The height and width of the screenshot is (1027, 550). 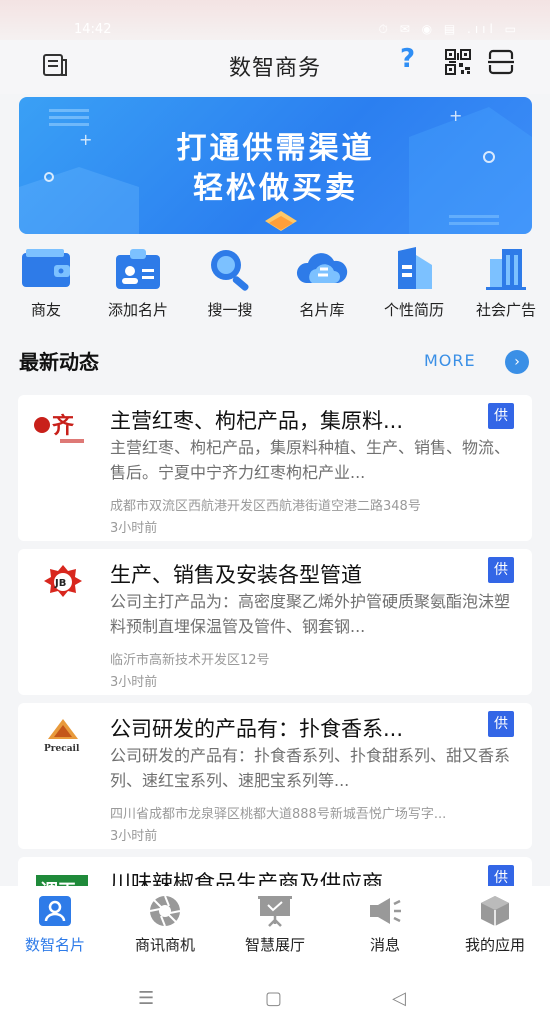 I want to click on company-logo: JB, so click(x=63, y=582).